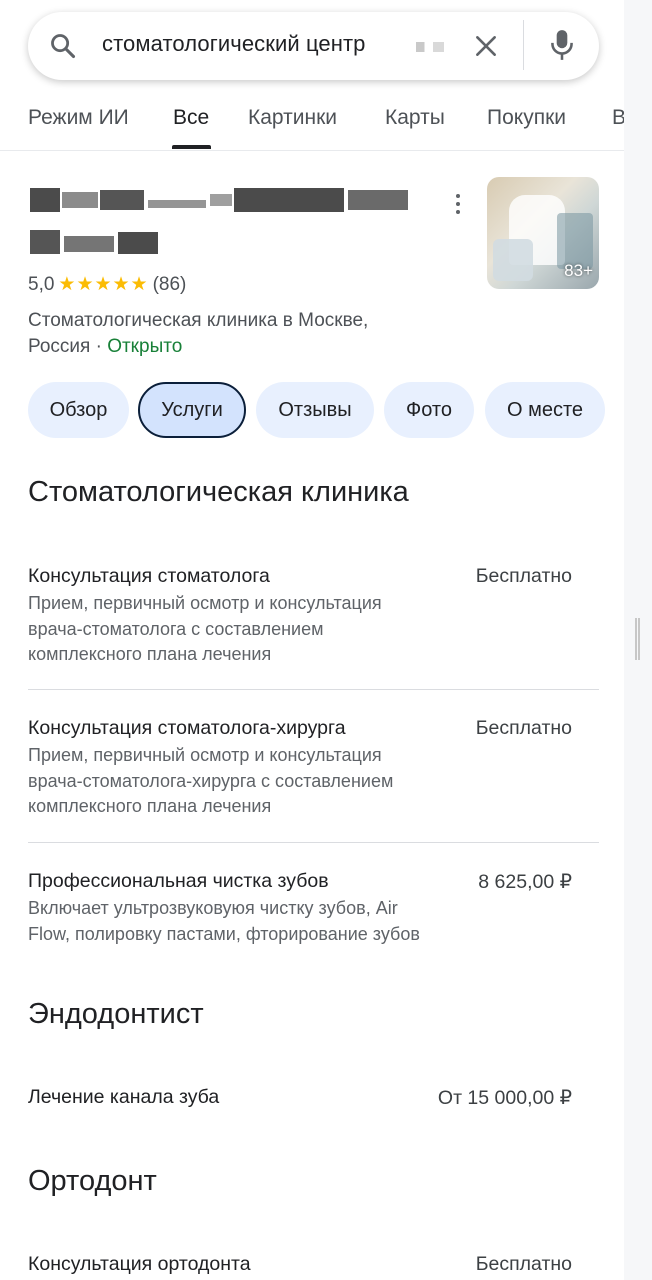 This screenshot has width=652, height=1280. Describe the element at coordinates (429, 410) in the screenshot. I see `chip-photos: Фото` at that location.